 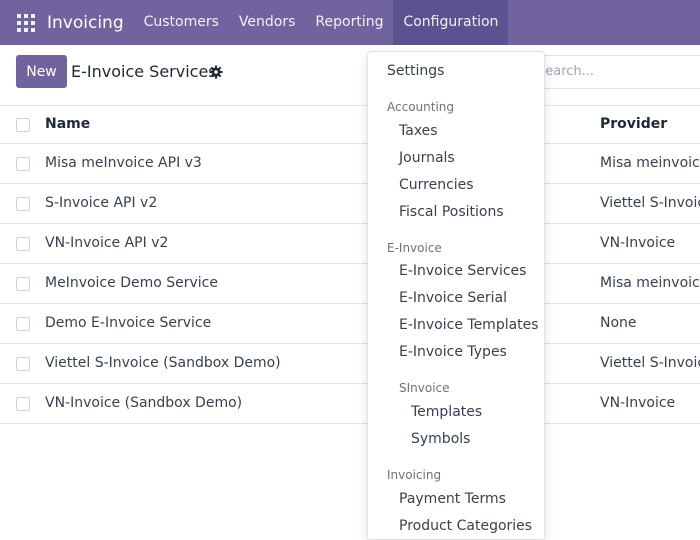 What do you see at coordinates (144, 403) in the screenshot?
I see `row-name: VN-Invoice (Sandbox Demo)` at bounding box center [144, 403].